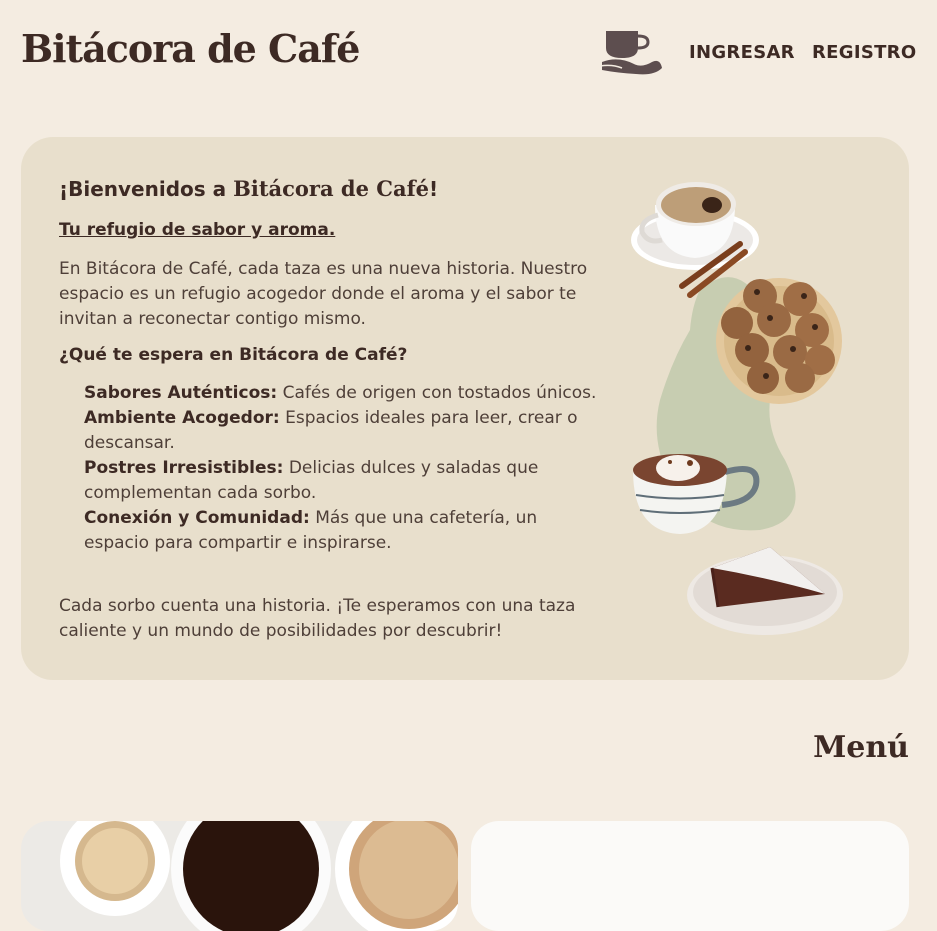  I want to click on cake-slice-icon, so click(765, 591).